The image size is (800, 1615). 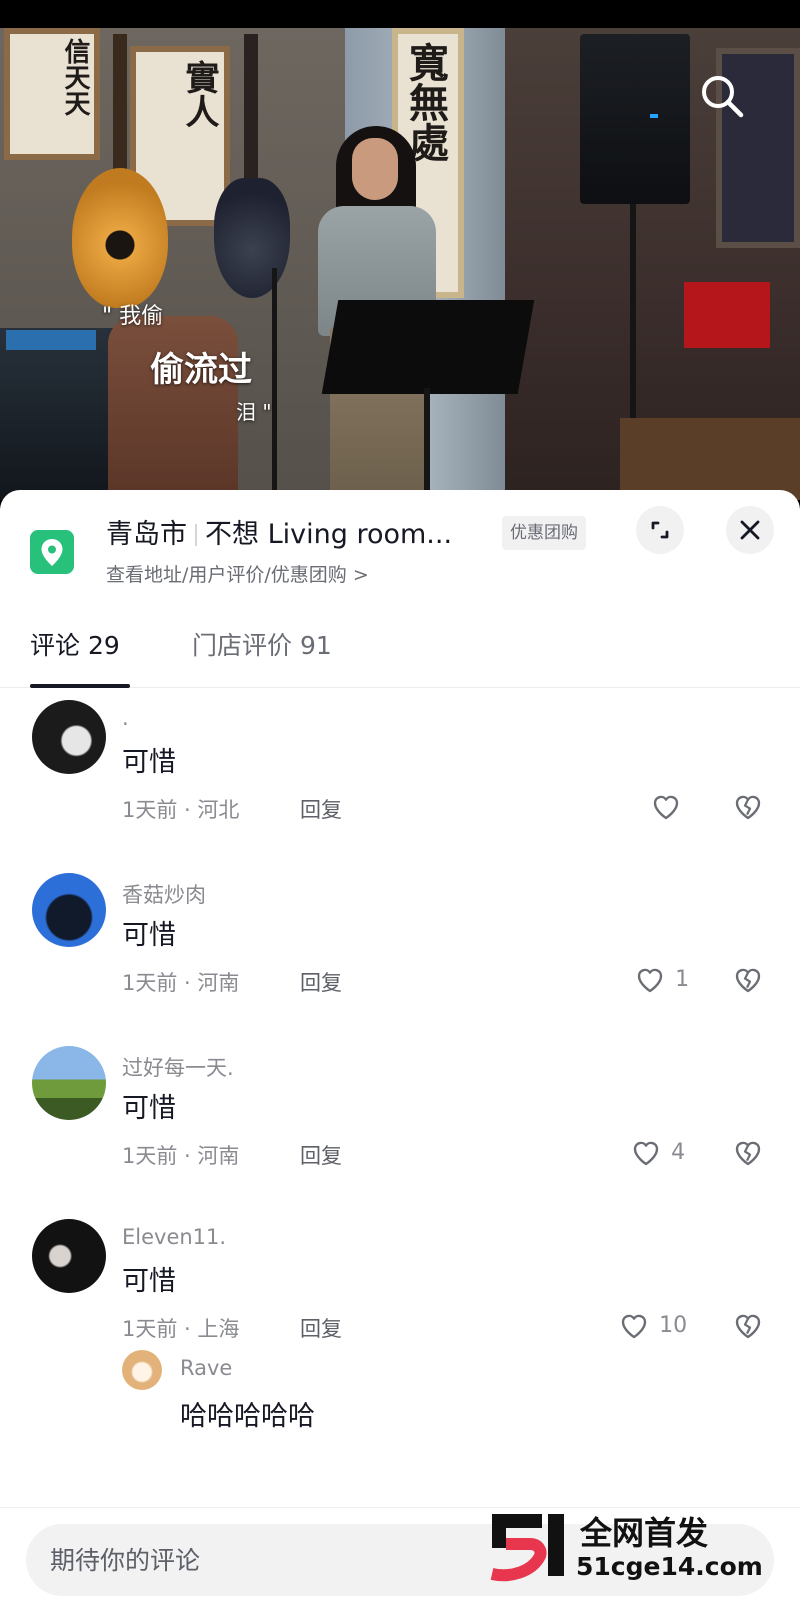 What do you see at coordinates (428, 347) in the screenshot?
I see `music-stand` at bounding box center [428, 347].